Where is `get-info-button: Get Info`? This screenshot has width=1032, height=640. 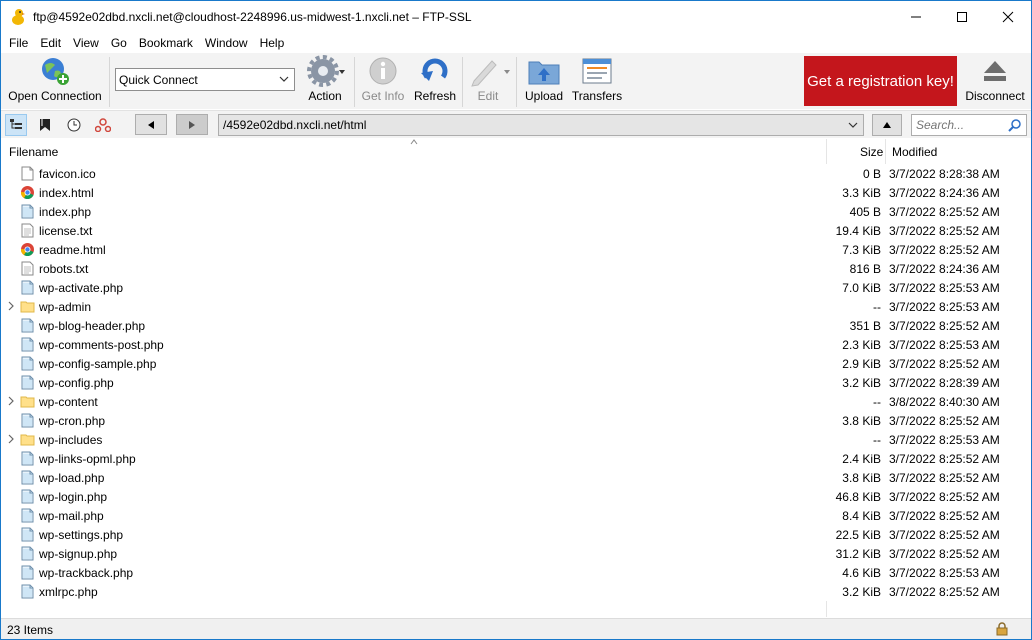 get-info-button: Get Info is located at coordinates (383, 81).